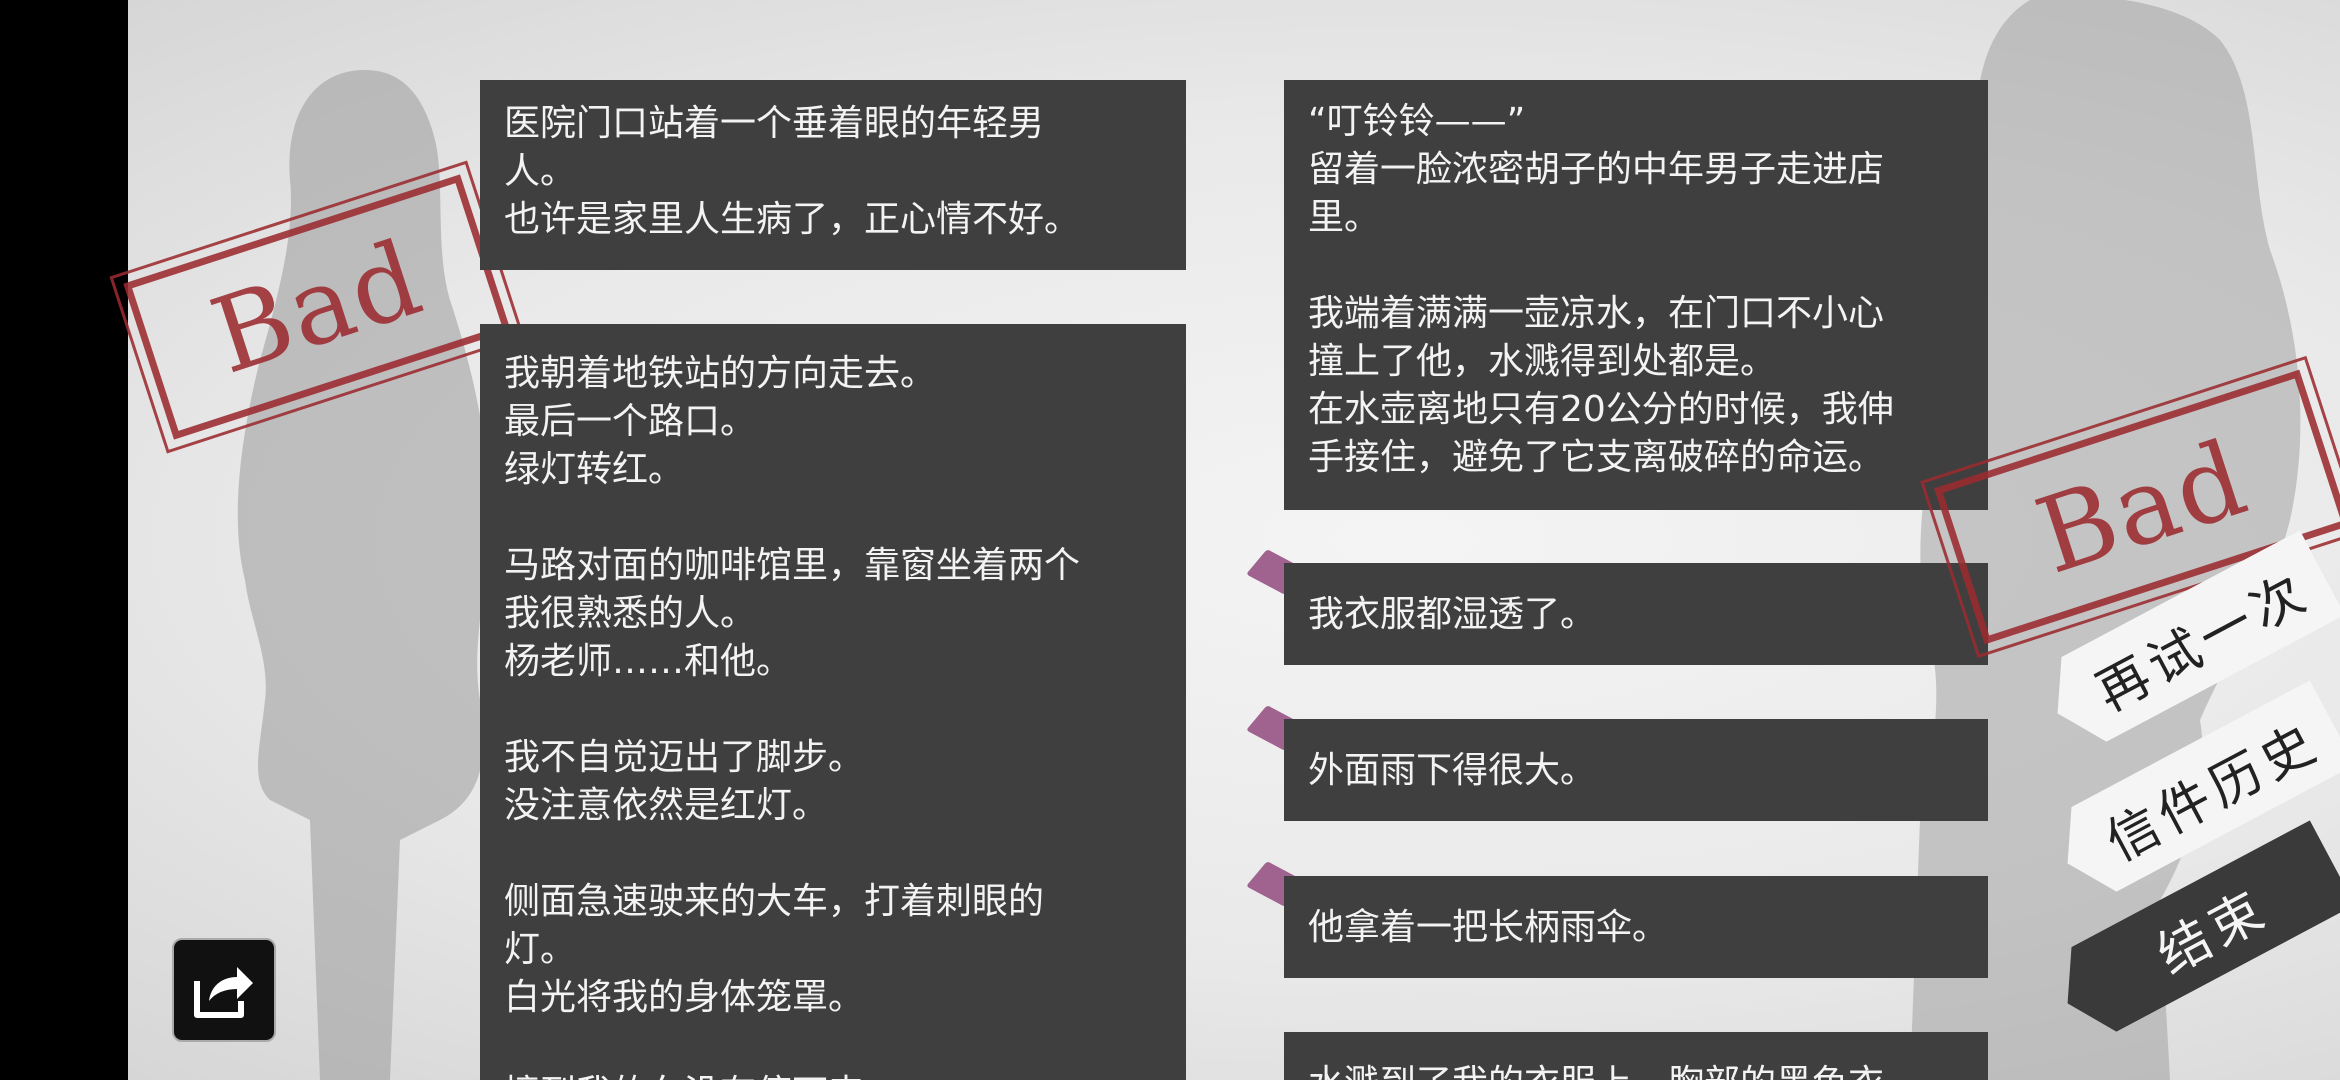  What do you see at coordinates (1636, 927) in the screenshot?
I see `choice-umbrella: 他拿着一把长柄雨伞。` at bounding box center [1636, 927].